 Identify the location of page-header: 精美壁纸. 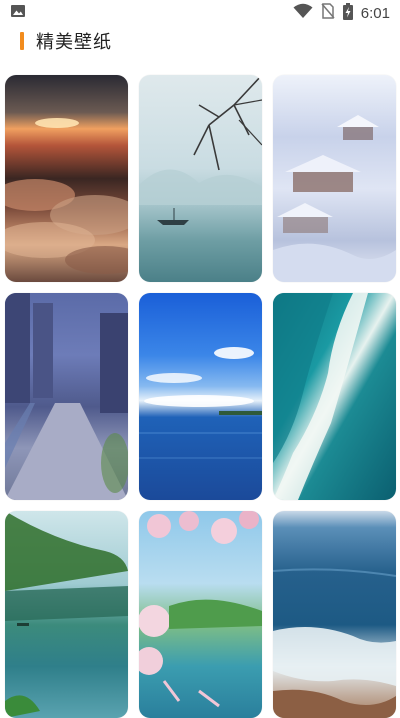
(66, 41).